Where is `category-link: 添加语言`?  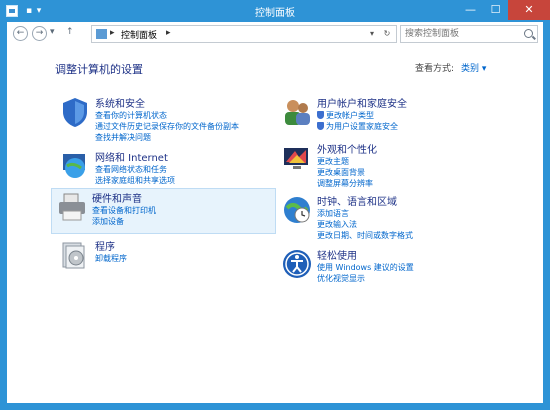
category-link: 添加语言 is located at coordinates (333, 213).